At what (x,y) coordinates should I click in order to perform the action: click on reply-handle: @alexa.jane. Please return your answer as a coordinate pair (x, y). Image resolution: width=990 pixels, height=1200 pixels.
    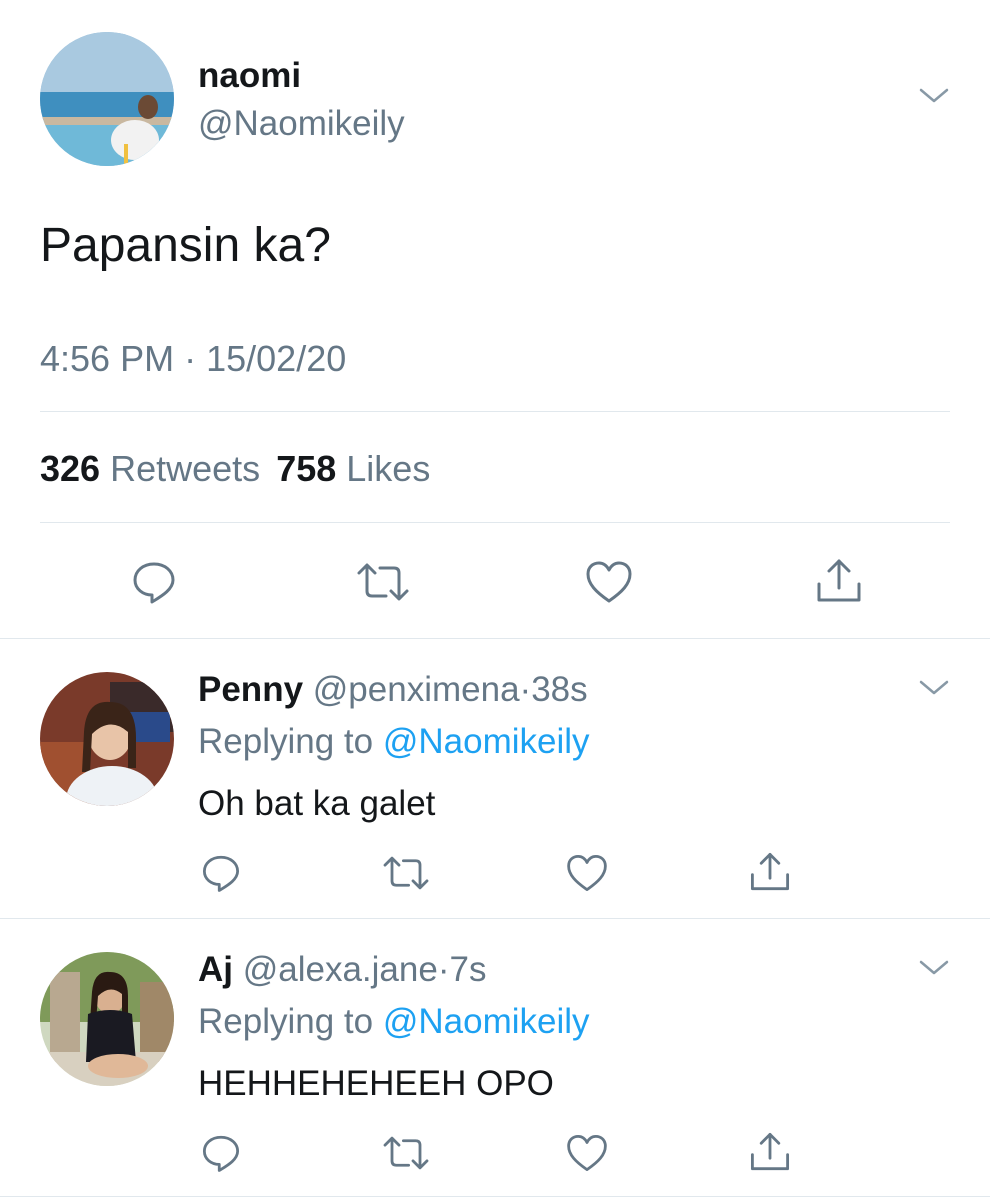
    Looking at the image, I should click on (340, 969).